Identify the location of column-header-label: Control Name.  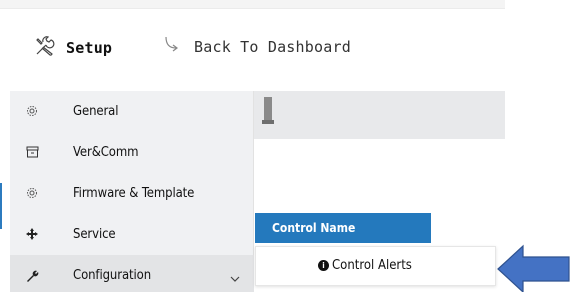
(314, 228).